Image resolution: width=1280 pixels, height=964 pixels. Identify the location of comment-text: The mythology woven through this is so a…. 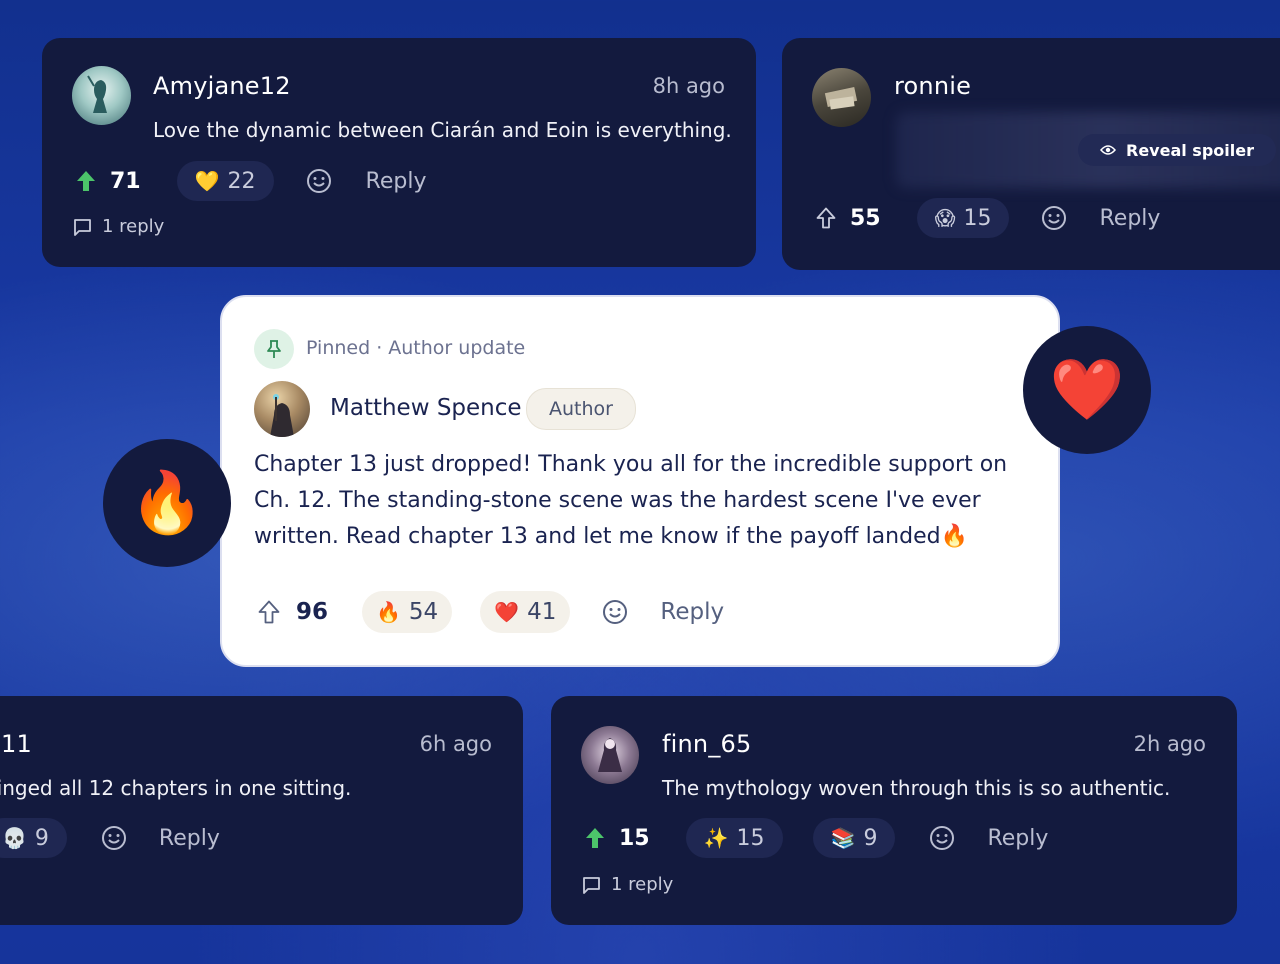
(916, 788).